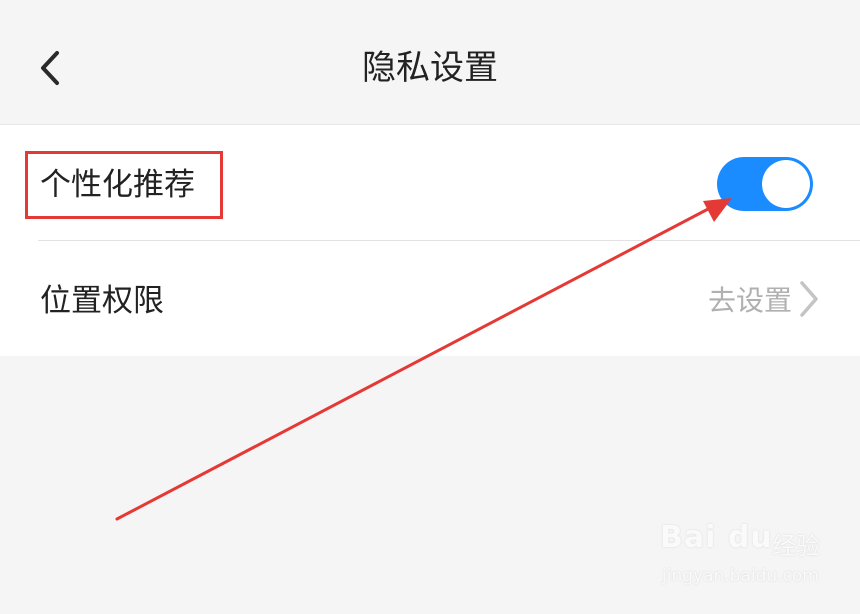 Image resolution: width=860 pixels, height=614 pixels. I want to click on annotation-highlight-box, so click(124, 185).